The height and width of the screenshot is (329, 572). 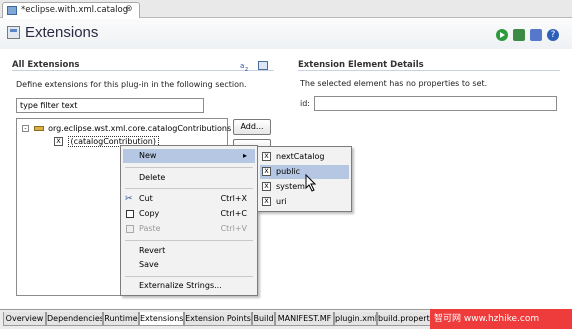 I want to click on tab-overview: Overview, so click(x=24, y=319).